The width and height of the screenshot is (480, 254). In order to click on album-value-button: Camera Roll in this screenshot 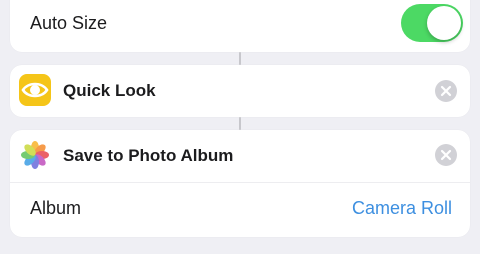, I will do `click(402, 208)`.